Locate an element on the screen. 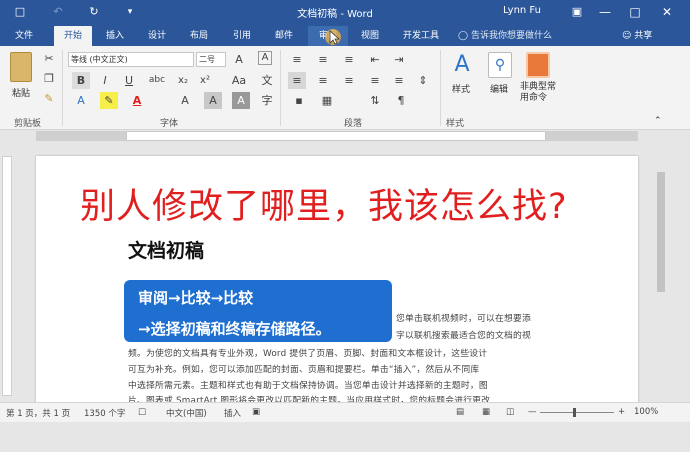 This screenshot has width=690, height=452. share-button: ☺ 共享 is located at coordinates (637, 36).